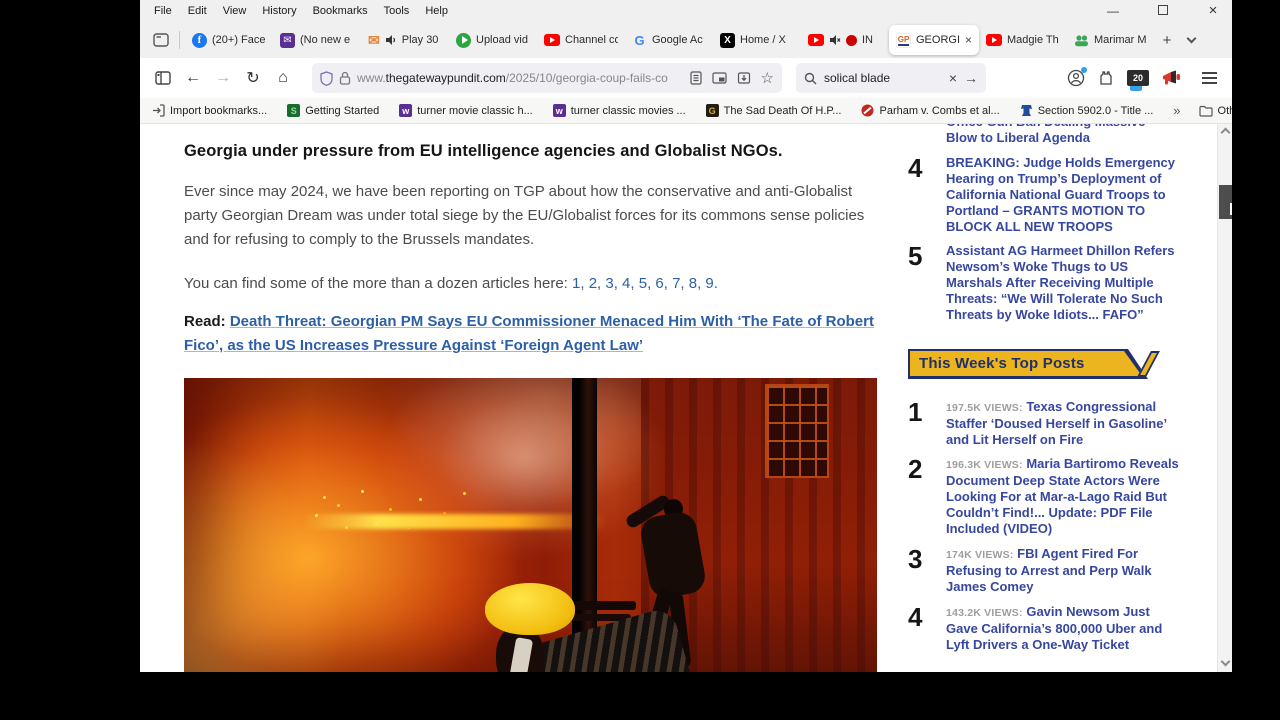  I want to click on forward-button: →, so click(223, 78).